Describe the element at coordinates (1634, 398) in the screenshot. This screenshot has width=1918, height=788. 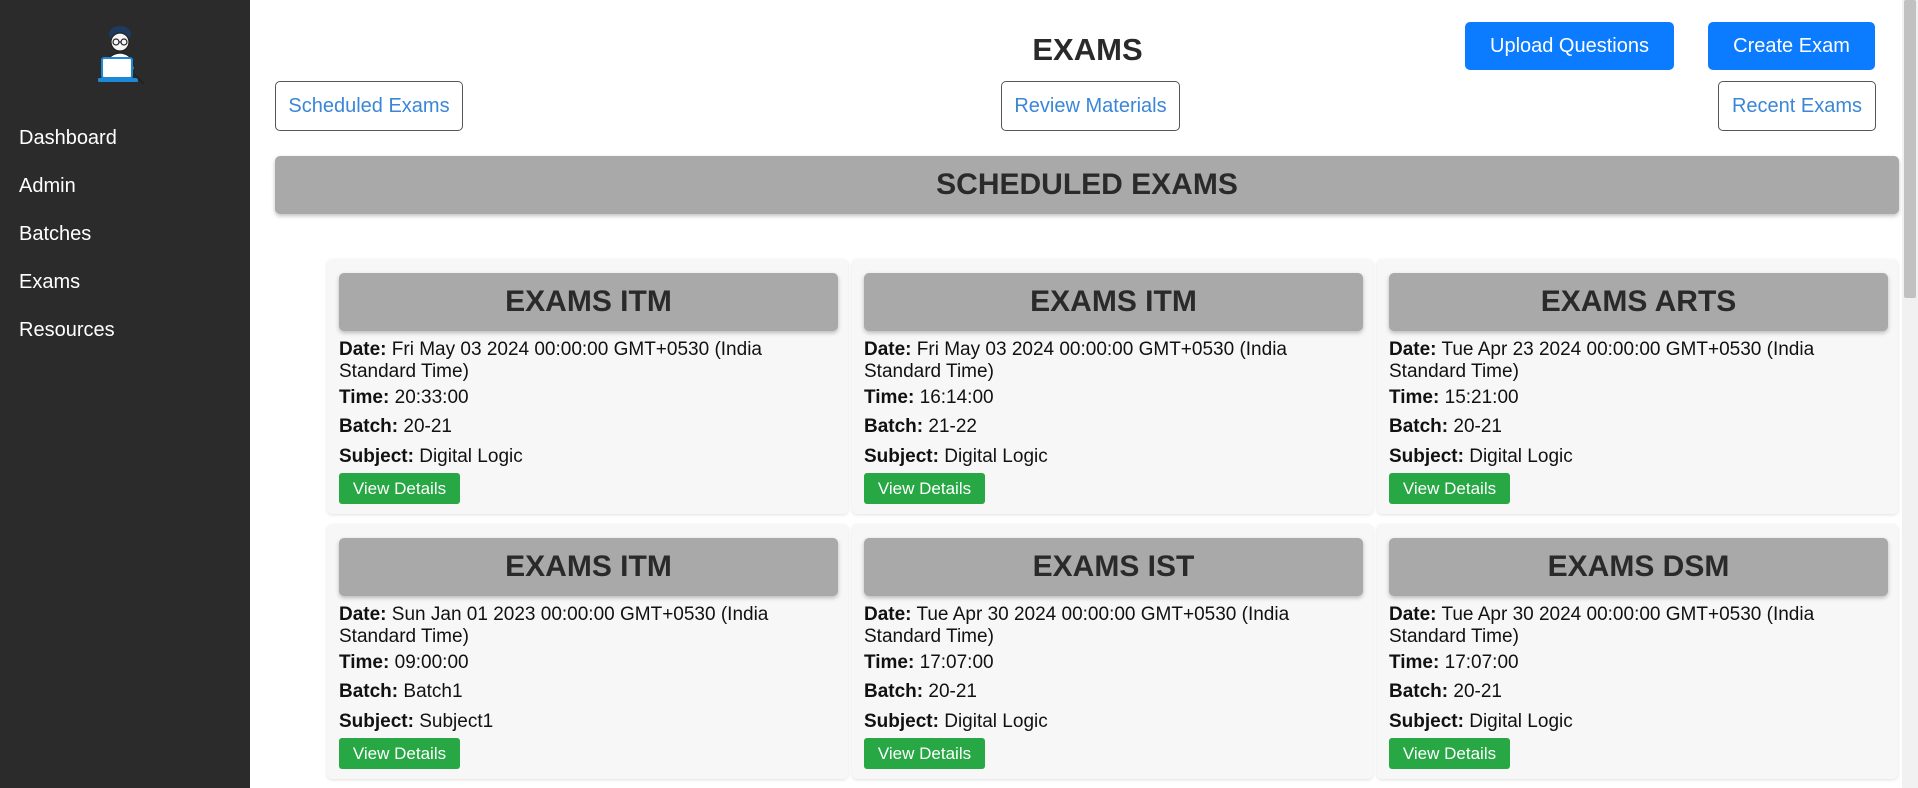
I see `exam-time: Time: 15:21:00` at that location.